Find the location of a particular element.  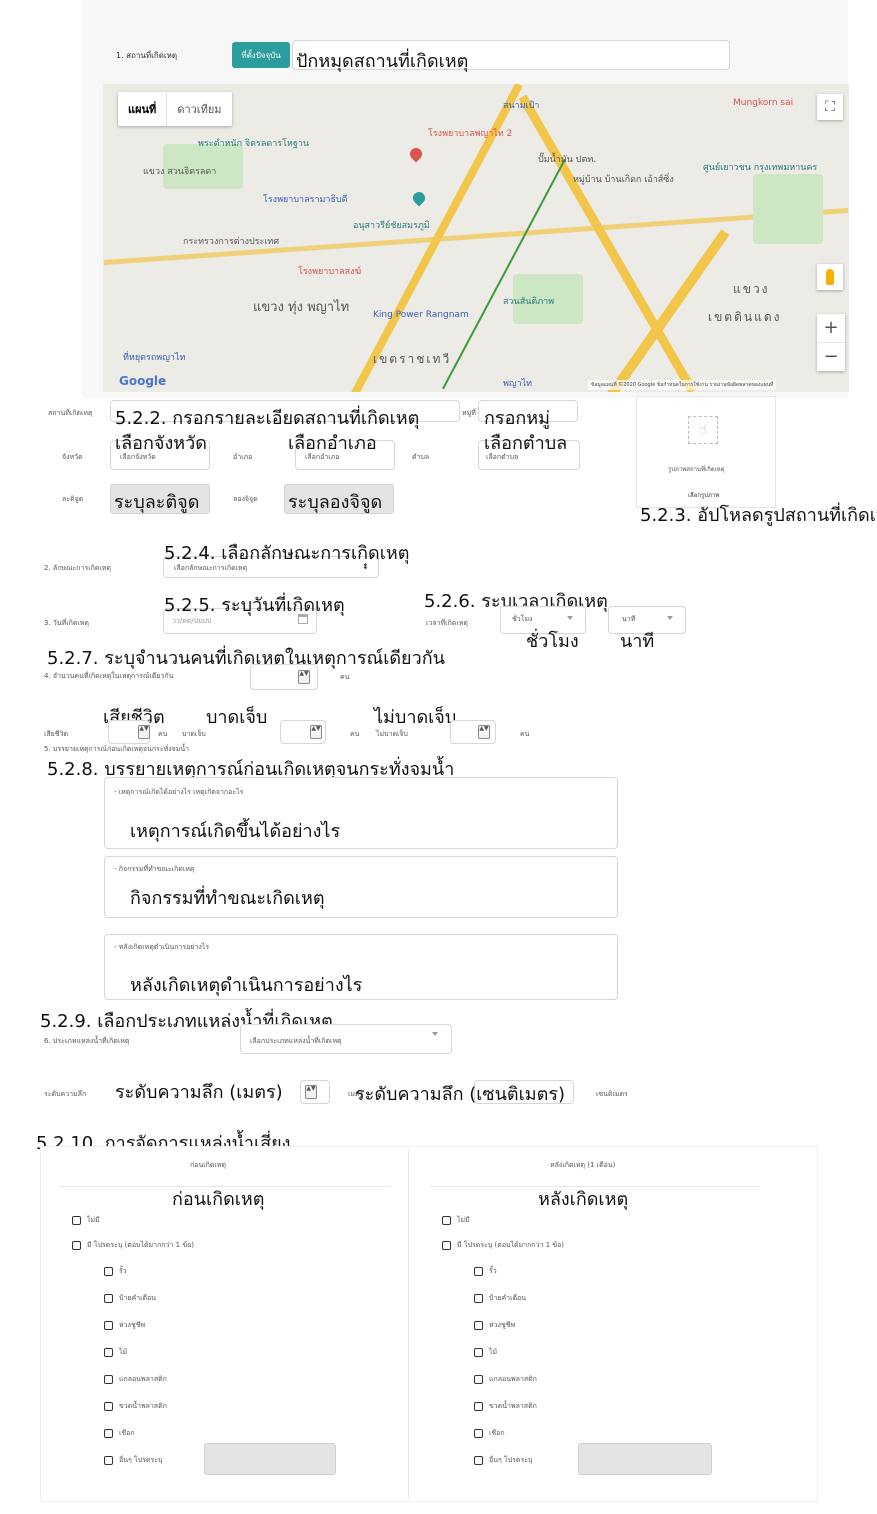

people-count-stepper: ▲▼ is located at coordinates (304, 677).